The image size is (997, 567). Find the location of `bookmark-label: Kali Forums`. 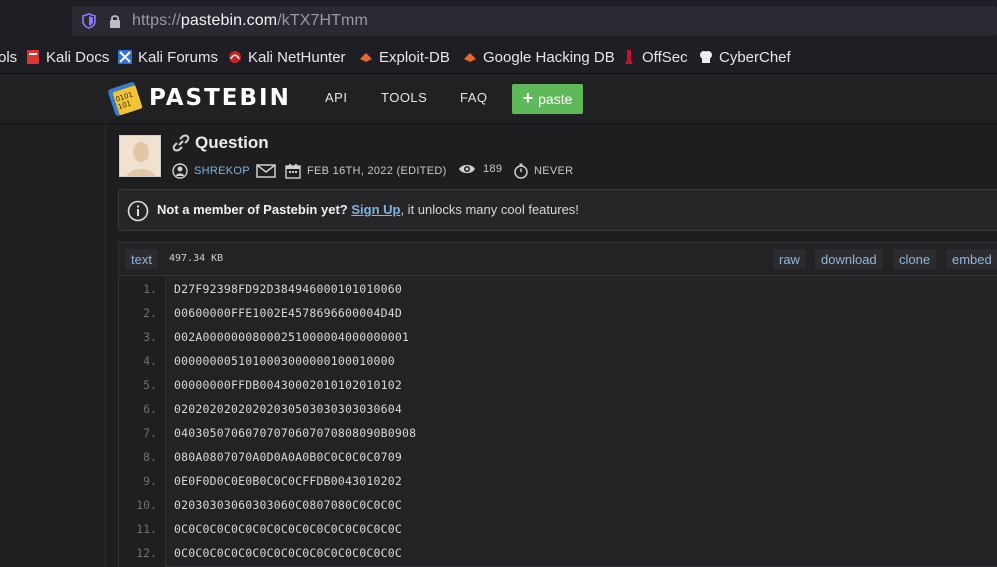

bookmark-label: Kali Forums is located at coordinates (178, 57).